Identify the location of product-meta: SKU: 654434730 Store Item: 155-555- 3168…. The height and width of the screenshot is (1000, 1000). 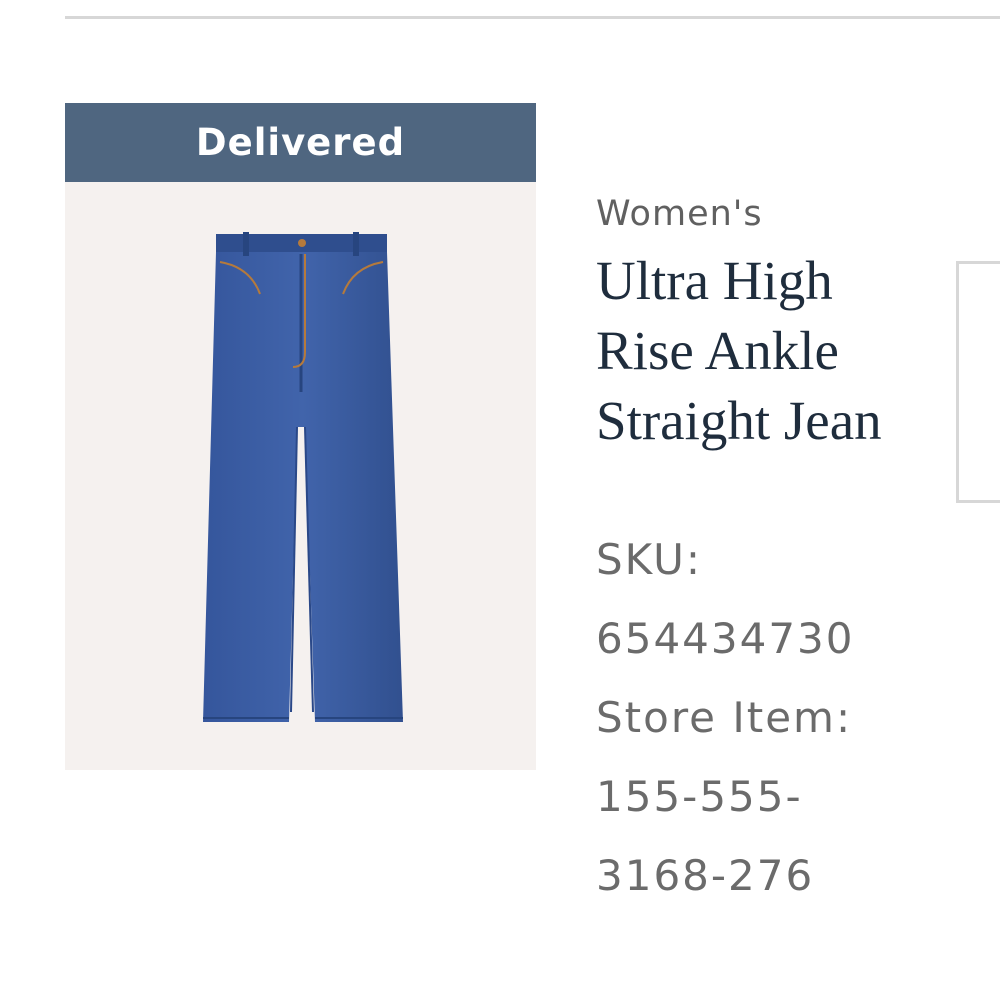
(756, 717).